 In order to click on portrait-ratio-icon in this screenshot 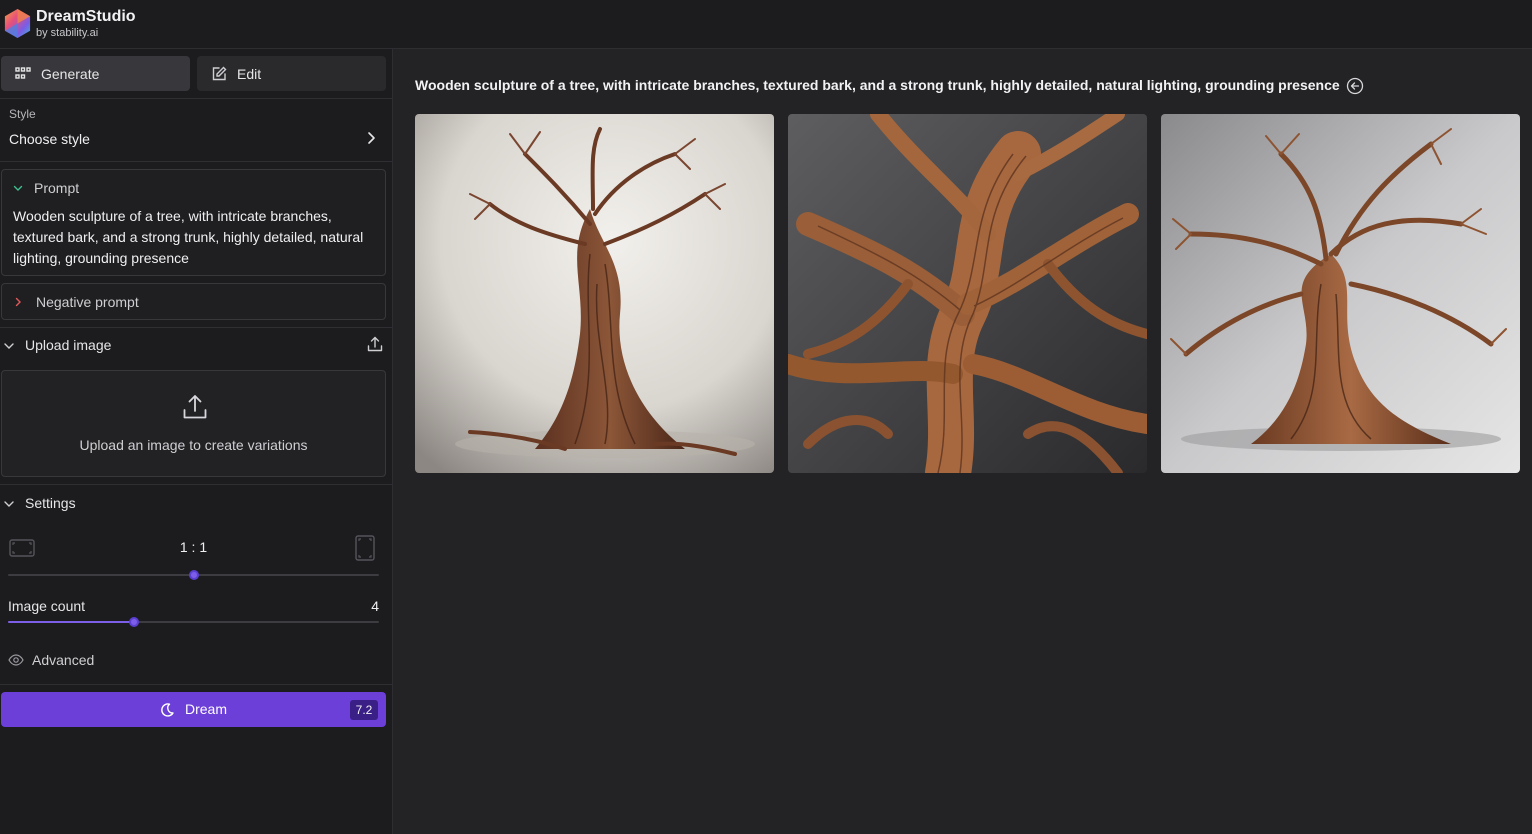, I will do `click(365, 548)`.